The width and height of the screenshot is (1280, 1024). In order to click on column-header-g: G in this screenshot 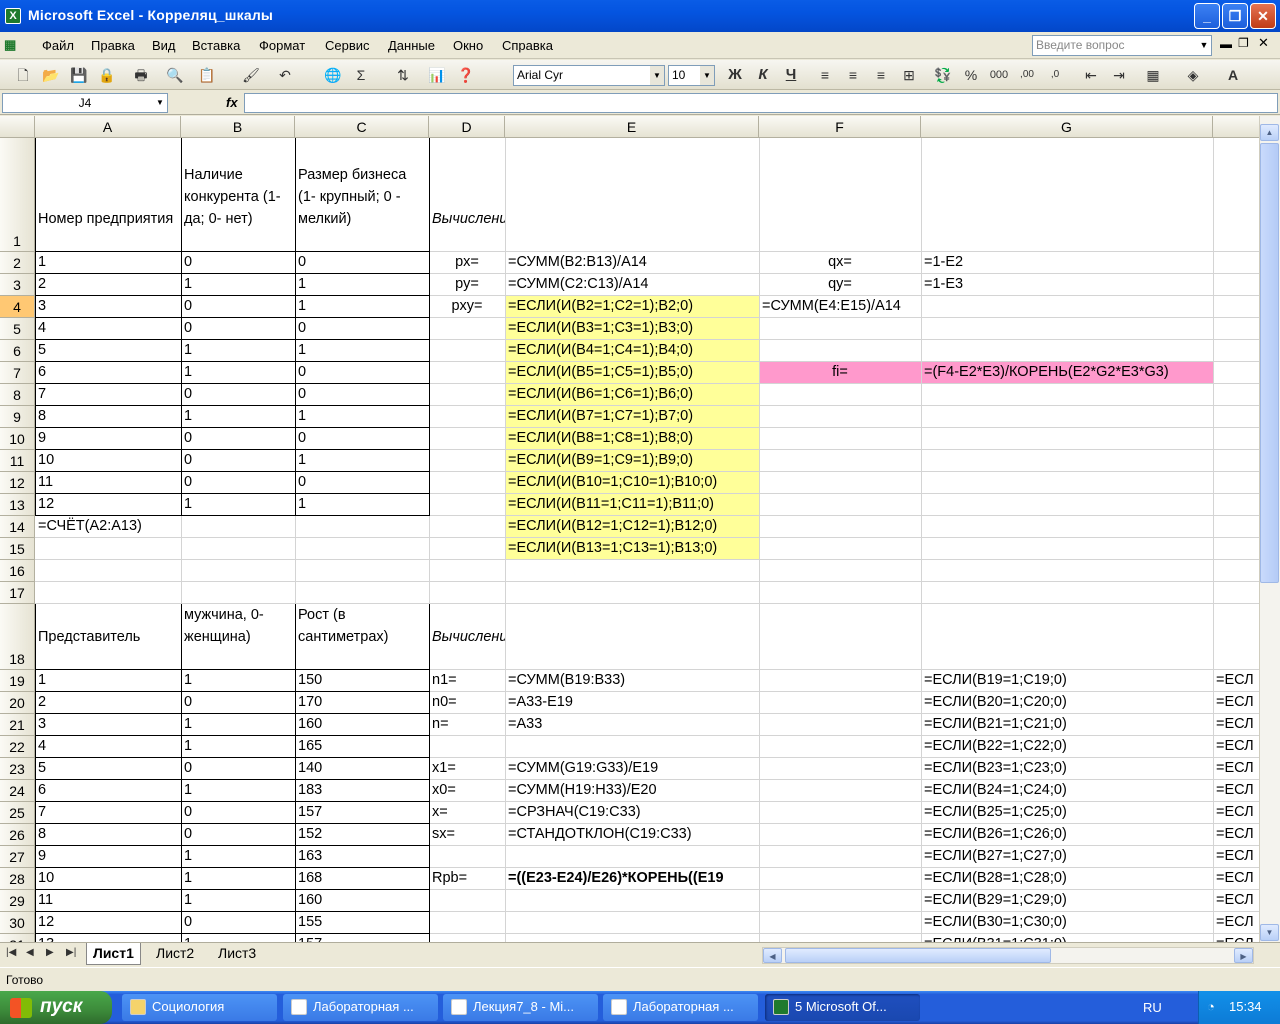, I will do `click(1067, 127)`.